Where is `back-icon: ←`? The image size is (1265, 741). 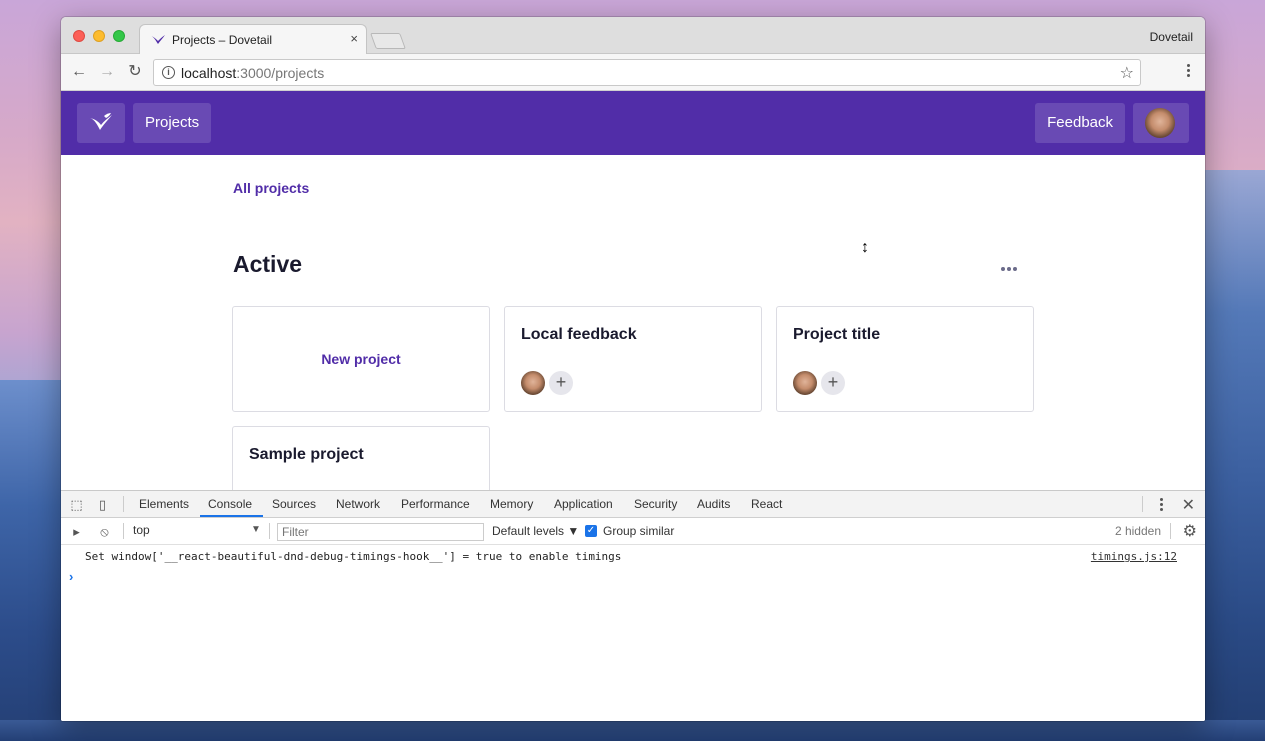 back-icon: ← is located at coordinates (79, 72).